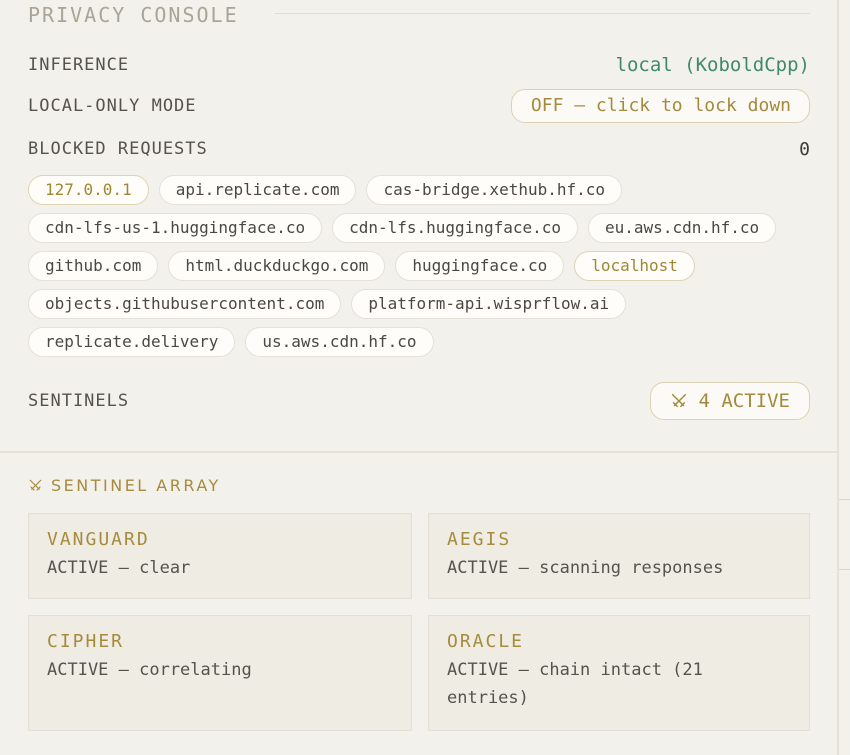 The width and height of the screenshot is (850, 755). What do you see at coordinates (133, 15) in the screenshot?
I see `console-title: PRIVACY CONSOLE` at bounding box center [133, 15].